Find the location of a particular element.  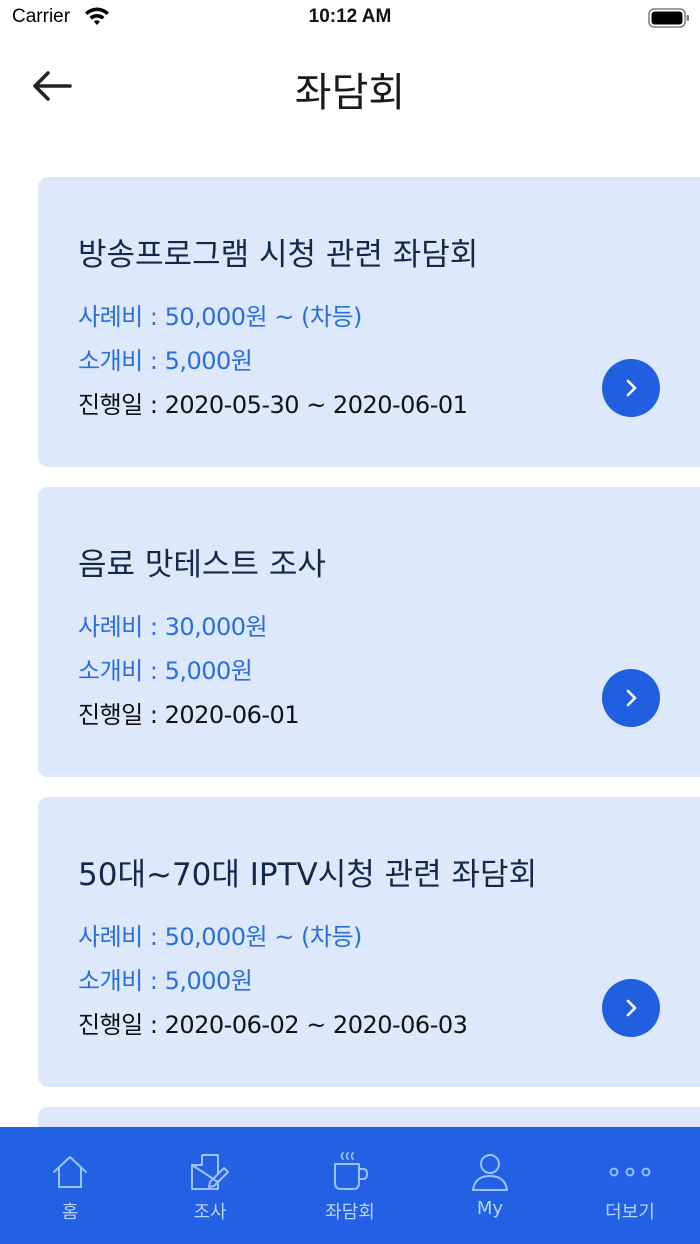

tab-roundtable: 좌담회 is located at coordinates (350, 1185).